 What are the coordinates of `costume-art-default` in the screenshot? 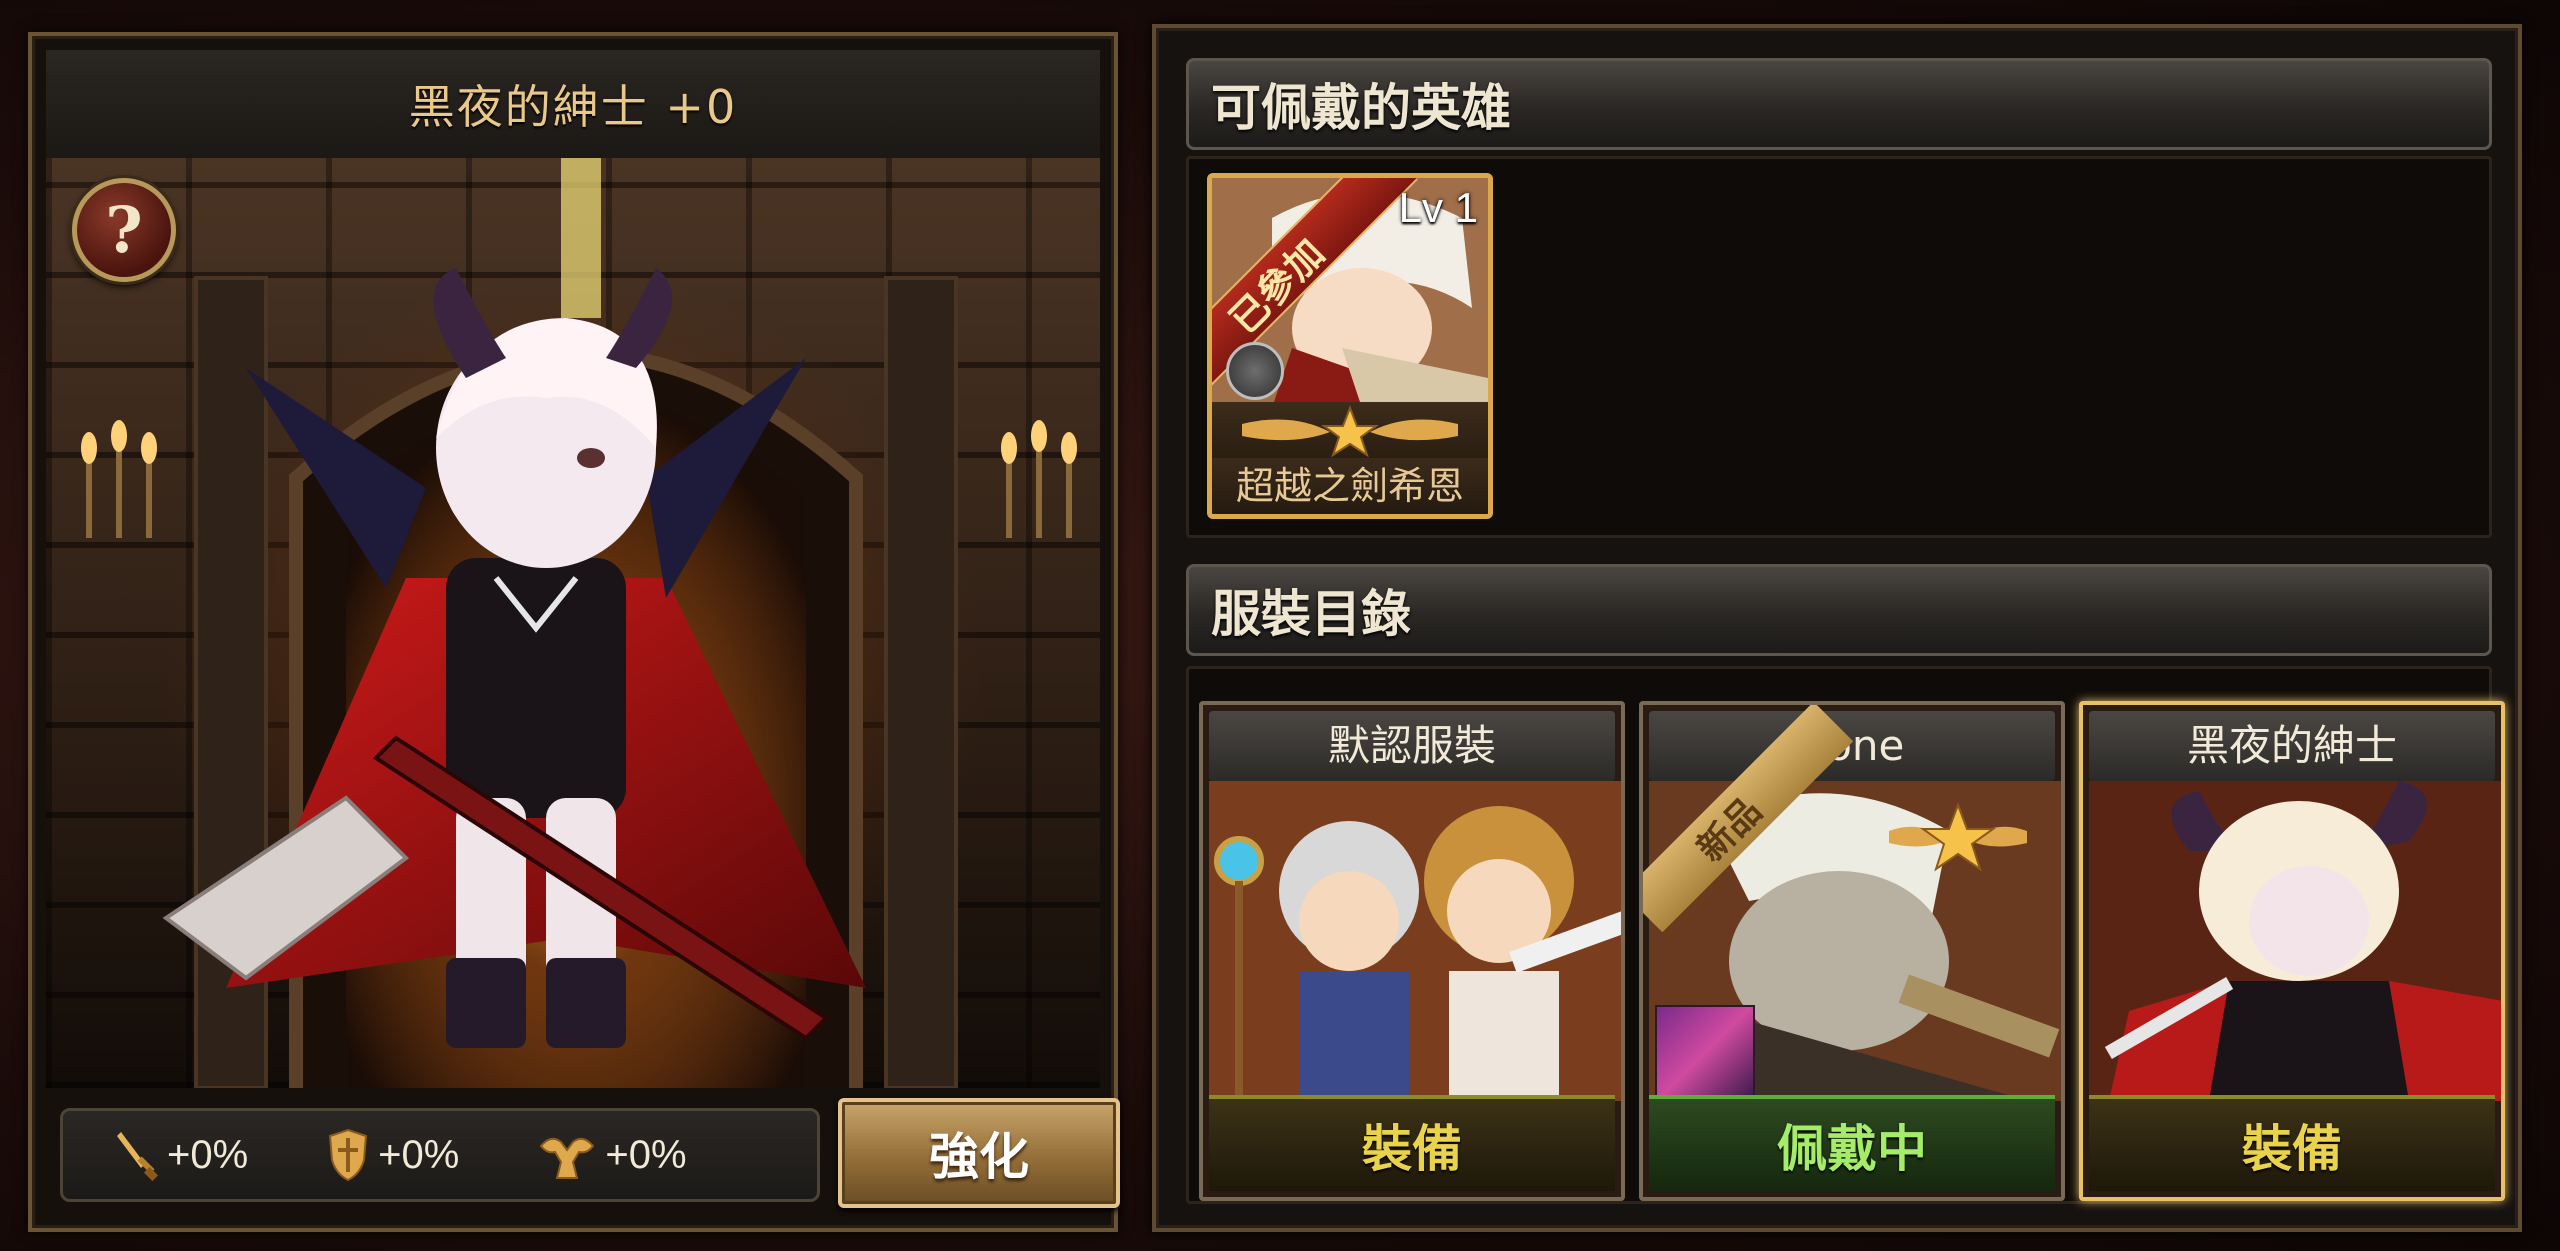 It's located at (1415, 941).